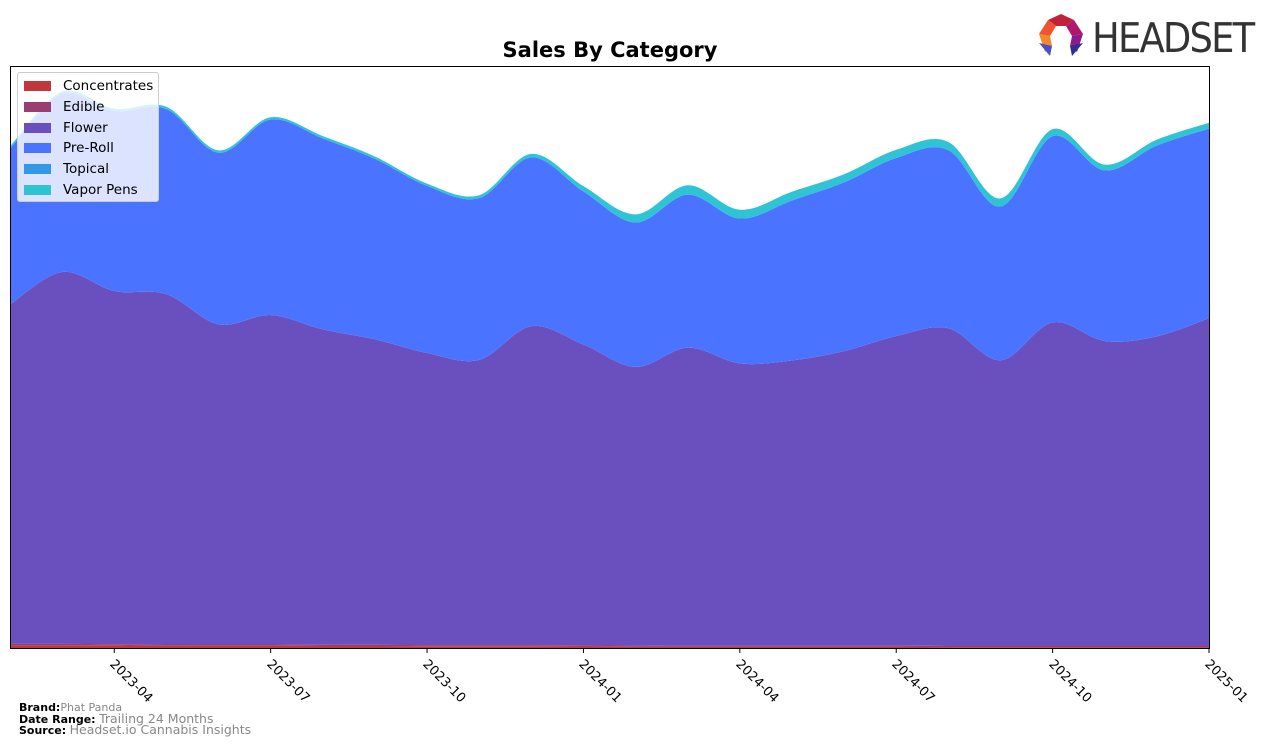  Describe the element at coordinates (160, 729) in the screenshot. I see `source-value: Headset.io Cannabis Insights` at that location.